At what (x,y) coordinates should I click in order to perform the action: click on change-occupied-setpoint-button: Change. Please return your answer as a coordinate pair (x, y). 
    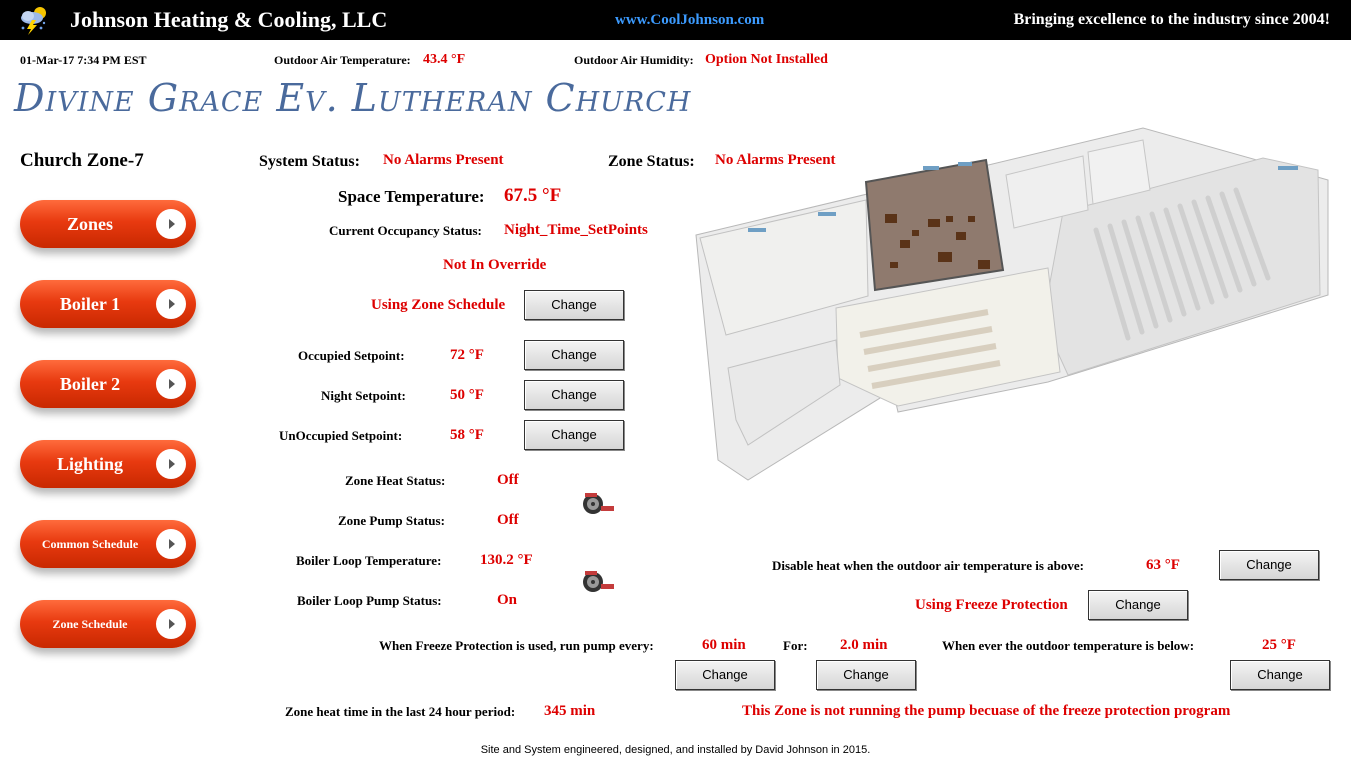
    Looking at the image, I should click on (574, 355).